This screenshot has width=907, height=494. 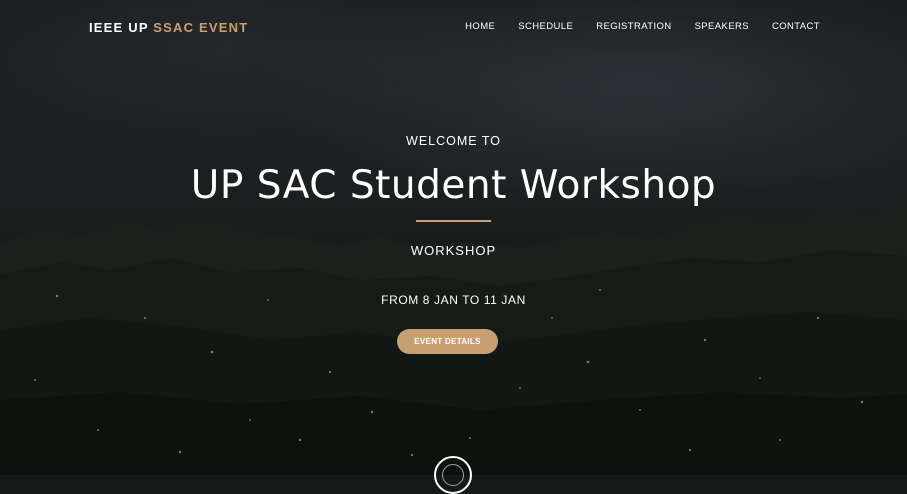 I want to click on event-title: UP SAC Student Workshop, so click(x=453, y=185).